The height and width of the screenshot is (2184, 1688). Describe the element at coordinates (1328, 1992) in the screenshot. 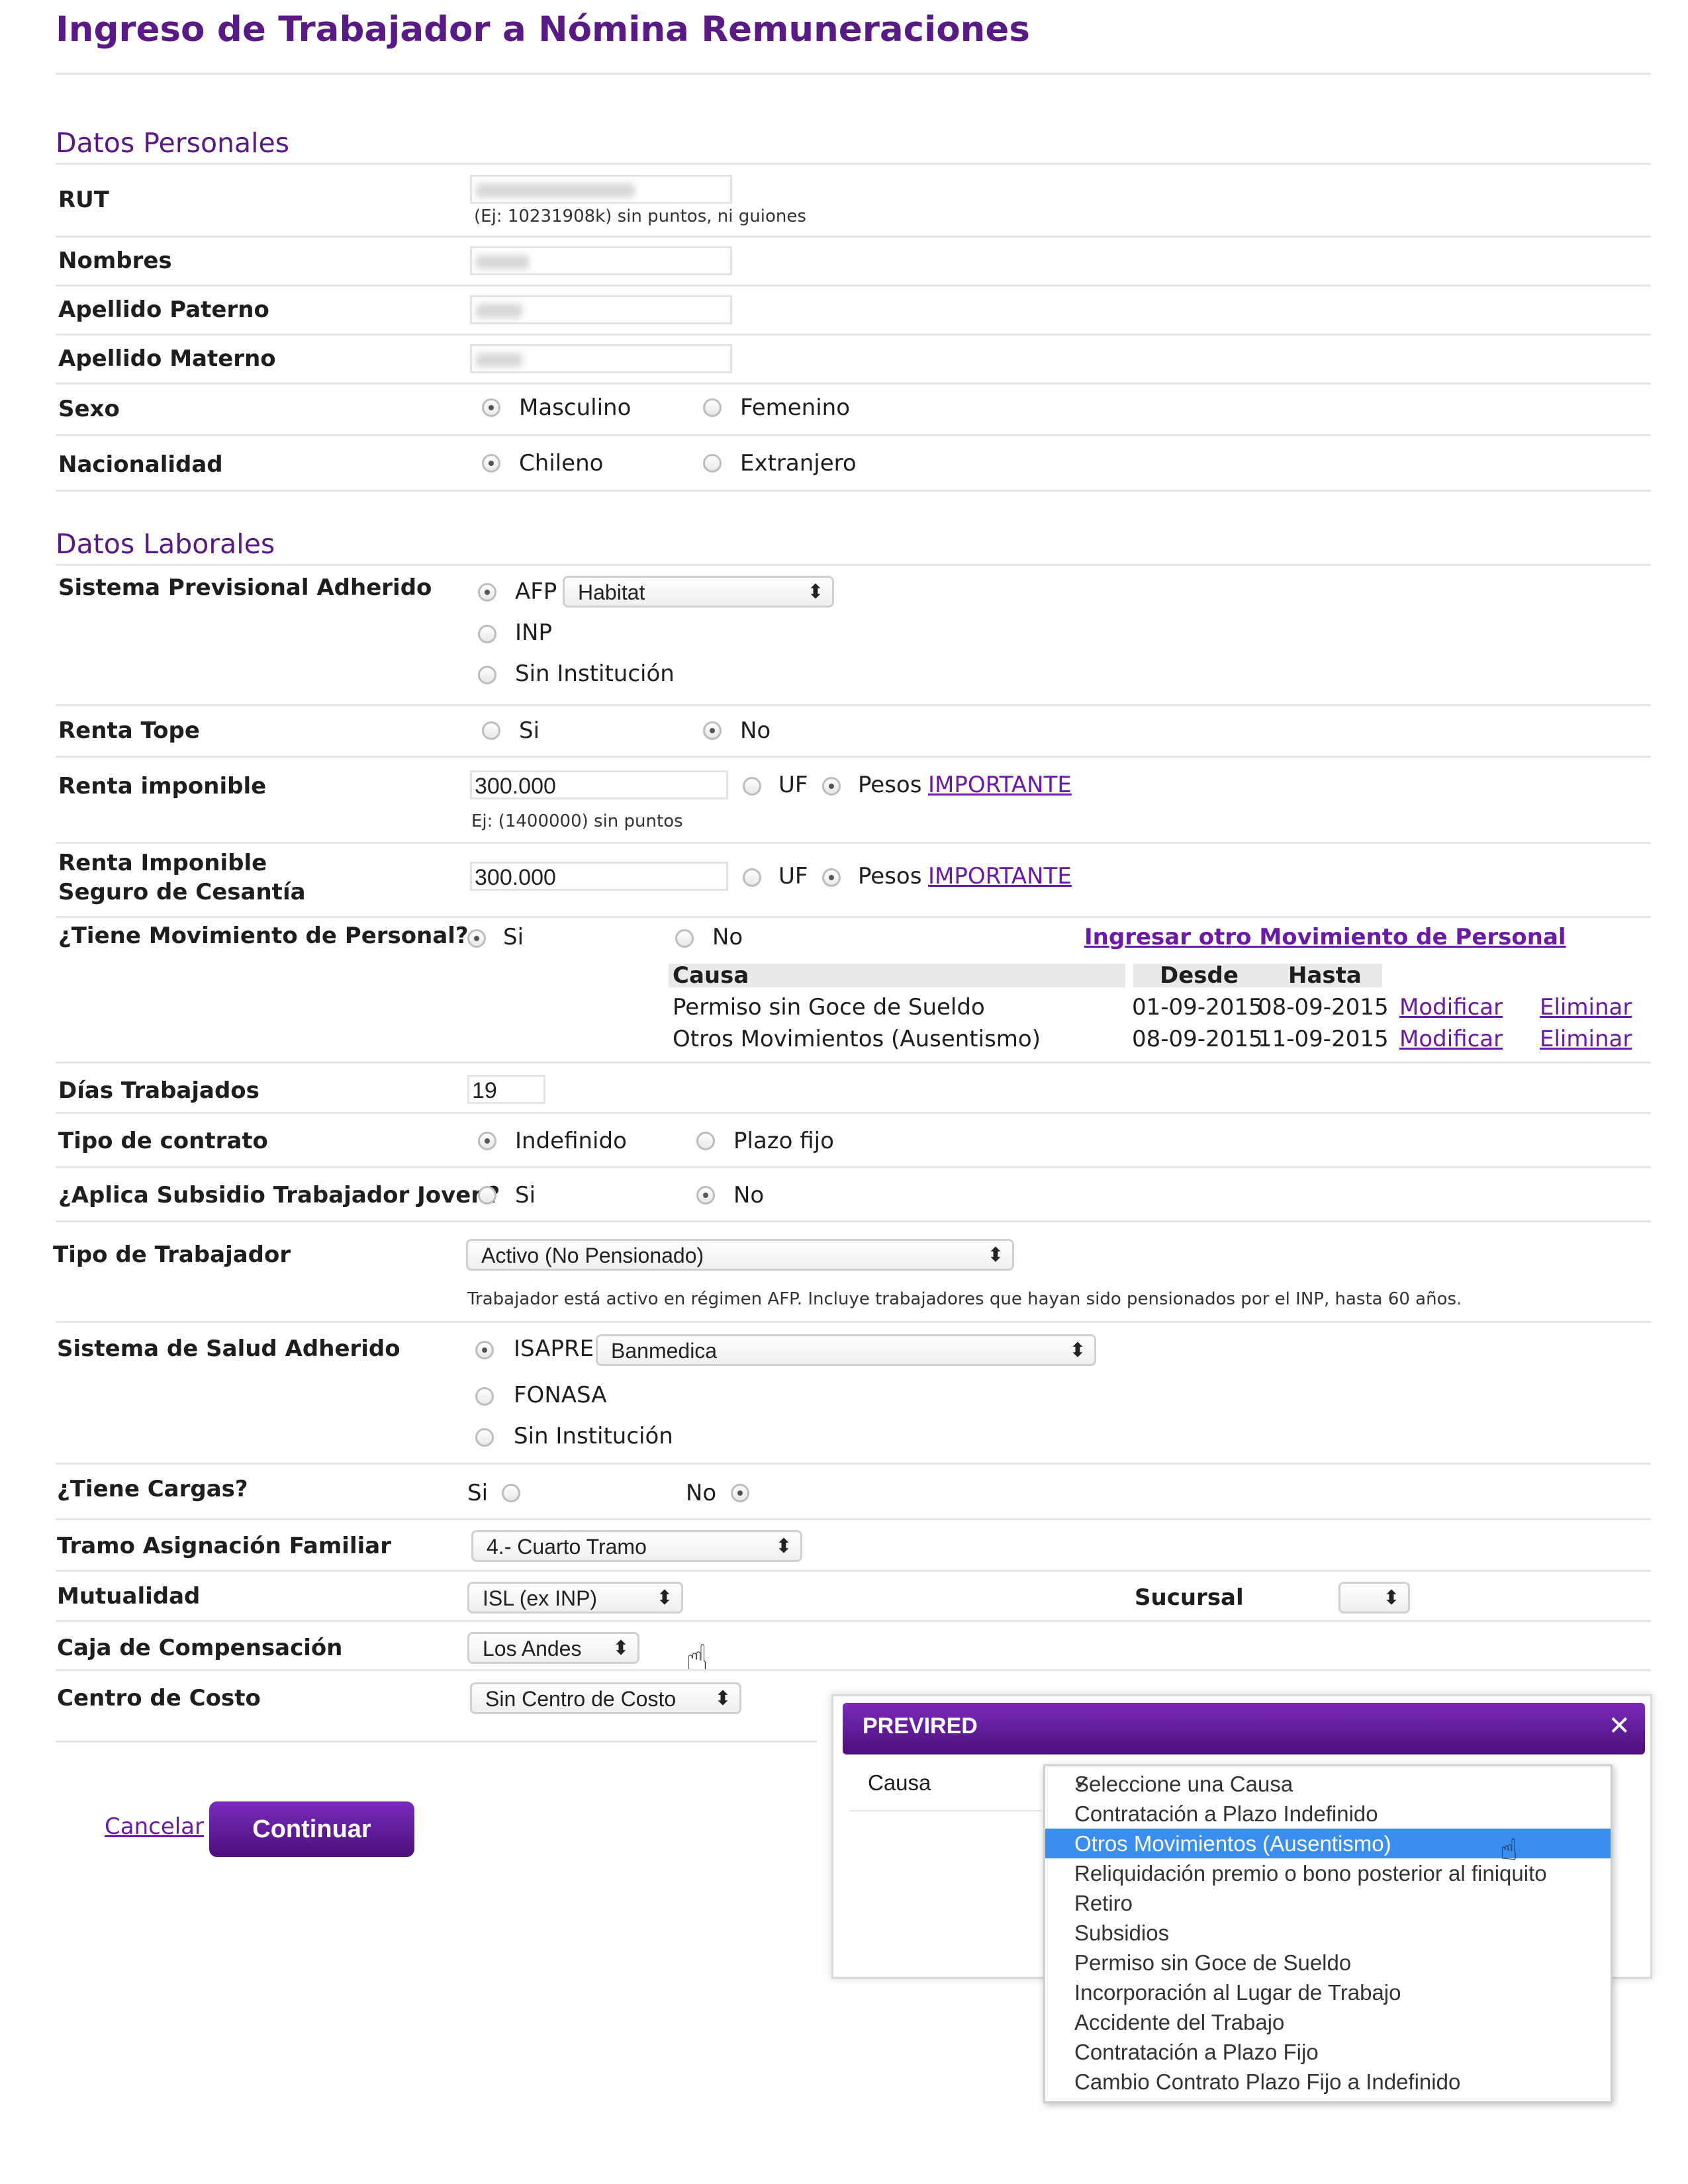

I see `dropdown-option: Incorporación al Lugar de Trabajo` at that location.